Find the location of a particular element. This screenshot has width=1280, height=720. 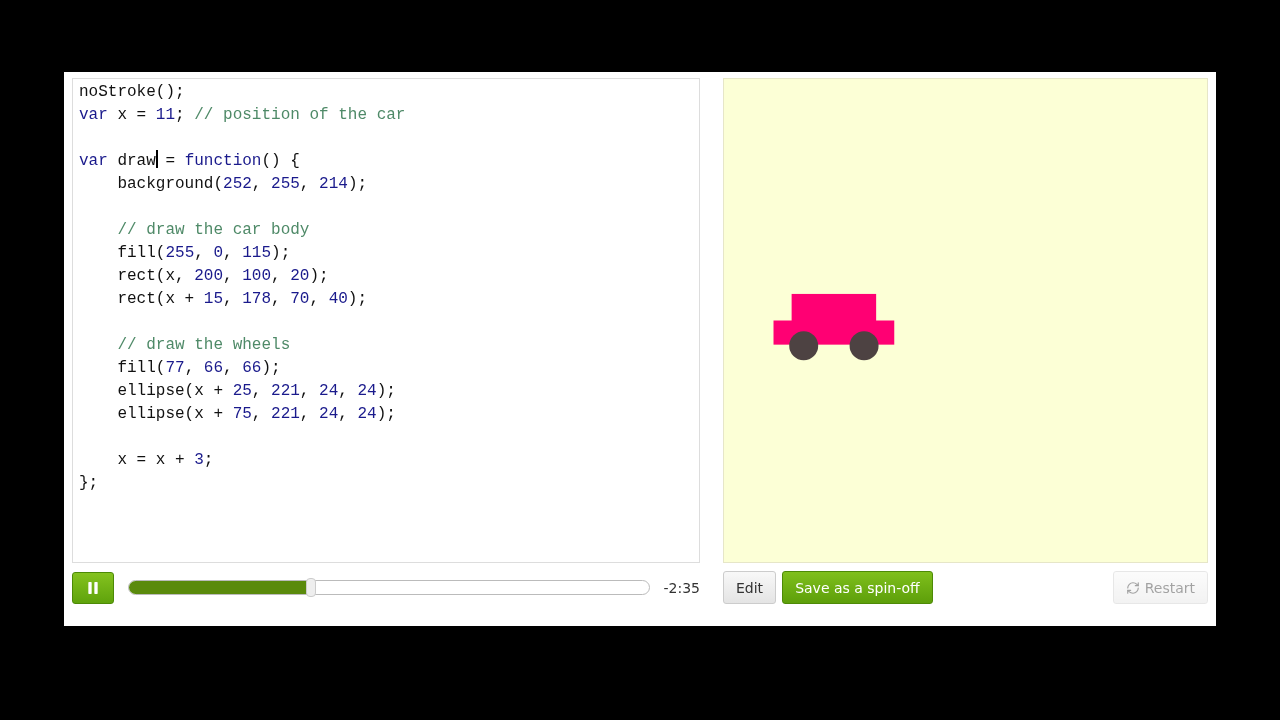

code-line: rect(x + 15, 178, 70, 40); is located at coordinates (242, 299).